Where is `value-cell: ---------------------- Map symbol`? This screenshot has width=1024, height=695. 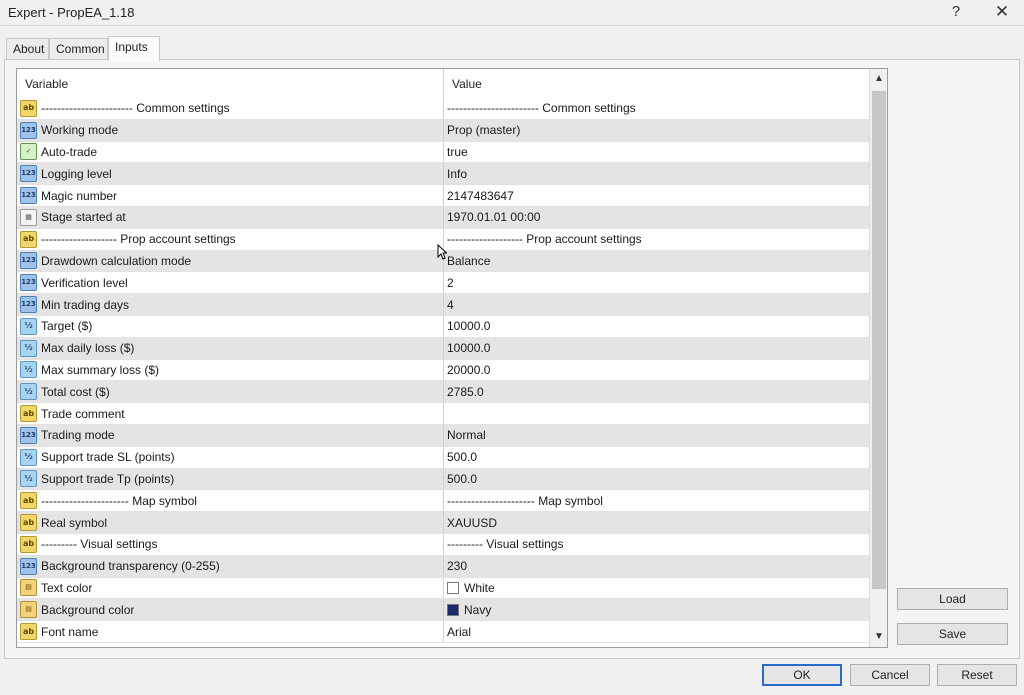 value-cell: ---------------------- Map symbol is located at coordinates (656, 500).